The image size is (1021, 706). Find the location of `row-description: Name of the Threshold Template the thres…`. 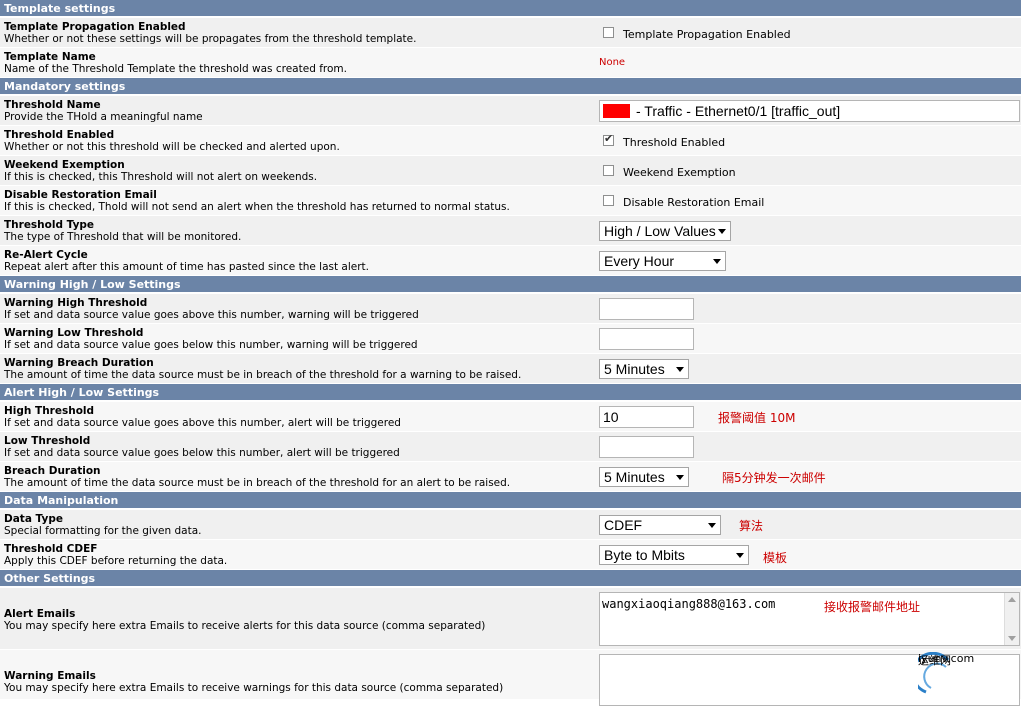

row-description: Name of the Threshold Template the thres… is located at coordinates (175, 69).